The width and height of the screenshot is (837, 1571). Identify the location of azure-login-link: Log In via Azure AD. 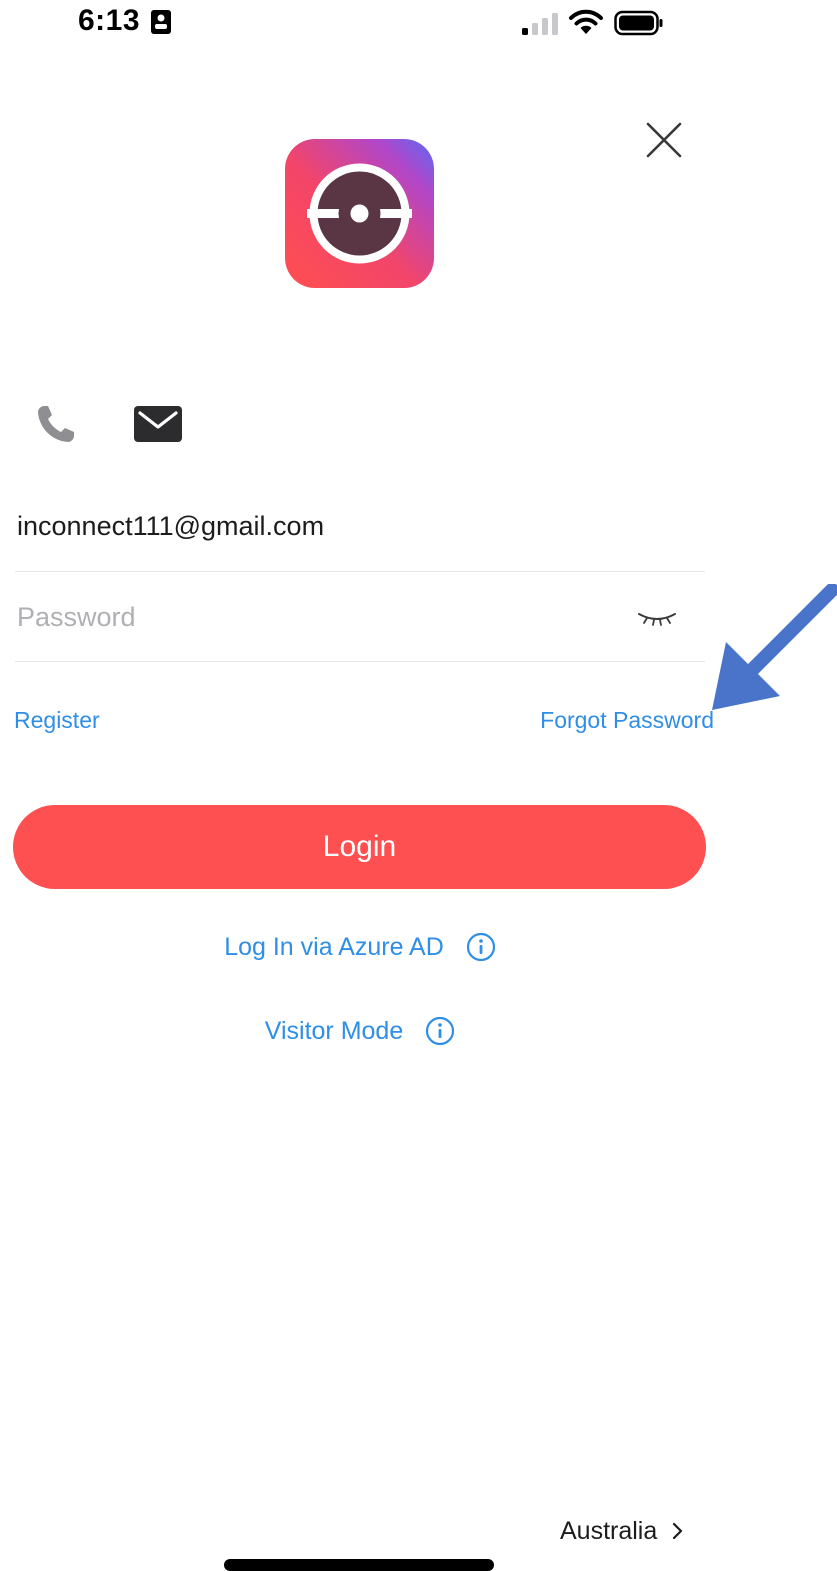
(360, 947).